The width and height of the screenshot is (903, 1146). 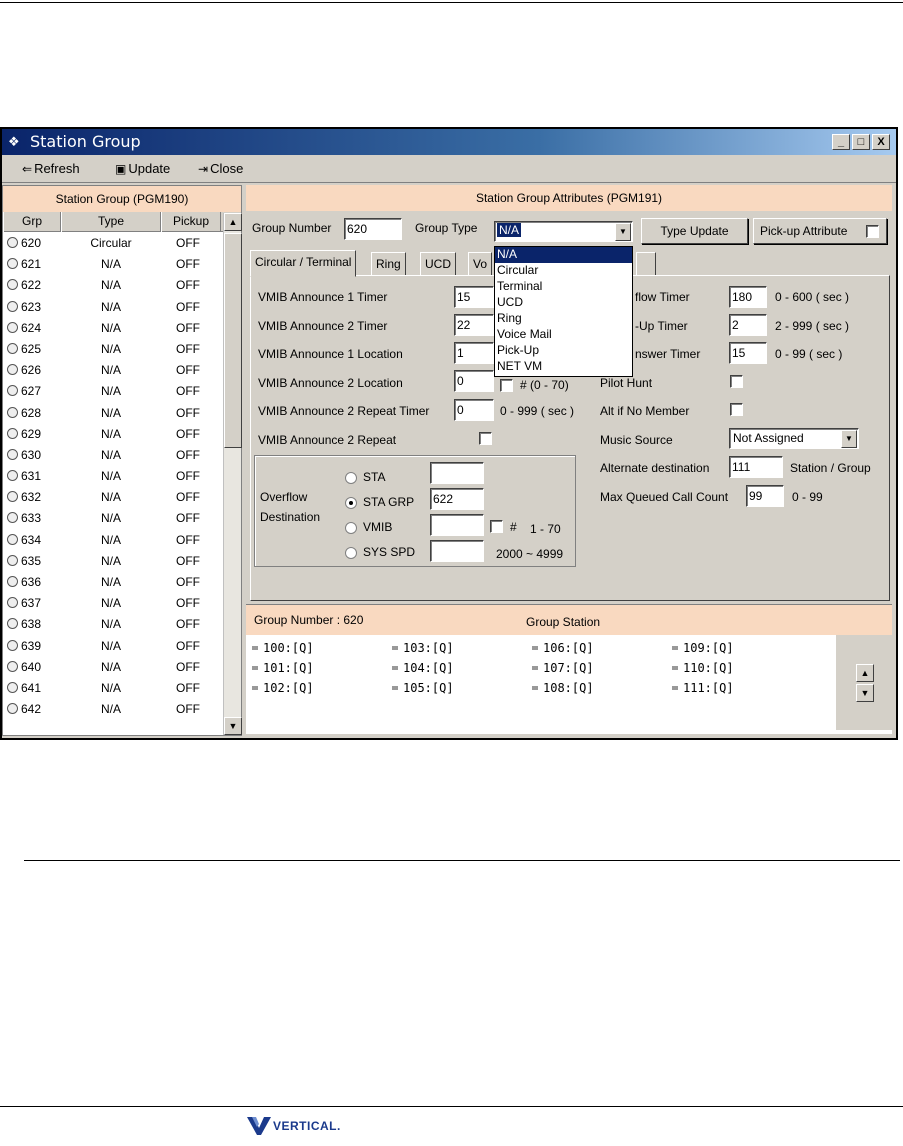 What do you see at coordinates (112, 688) in the screenshot?
I see `table-row: 641 N/A OFF` at bounding box center [112, 688].